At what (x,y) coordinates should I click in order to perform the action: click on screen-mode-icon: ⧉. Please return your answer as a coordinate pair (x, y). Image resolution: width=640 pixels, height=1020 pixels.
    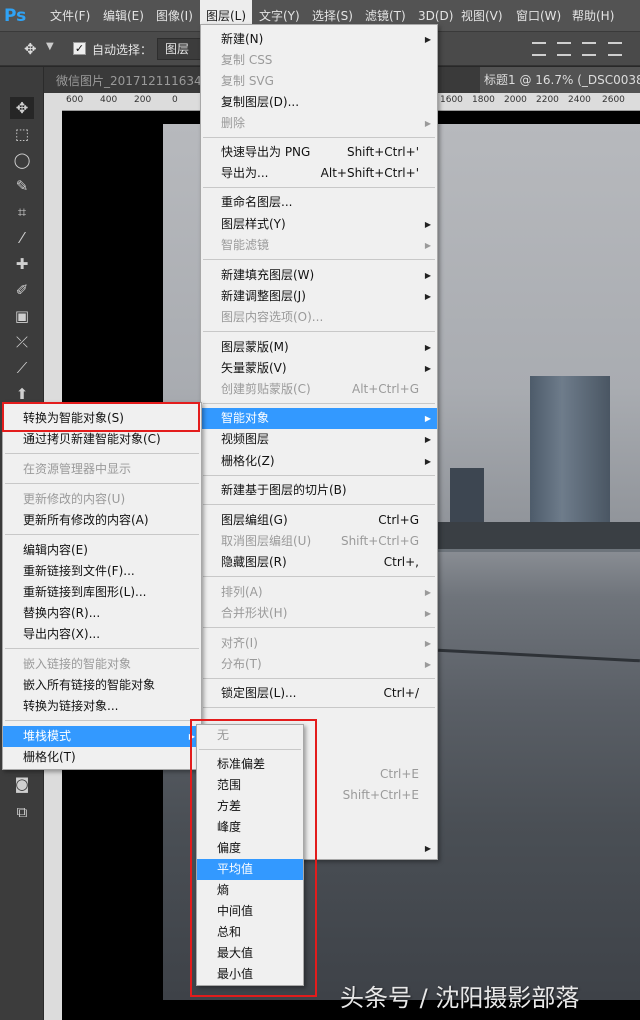
    Looking at the image, I should click on (22, 812).